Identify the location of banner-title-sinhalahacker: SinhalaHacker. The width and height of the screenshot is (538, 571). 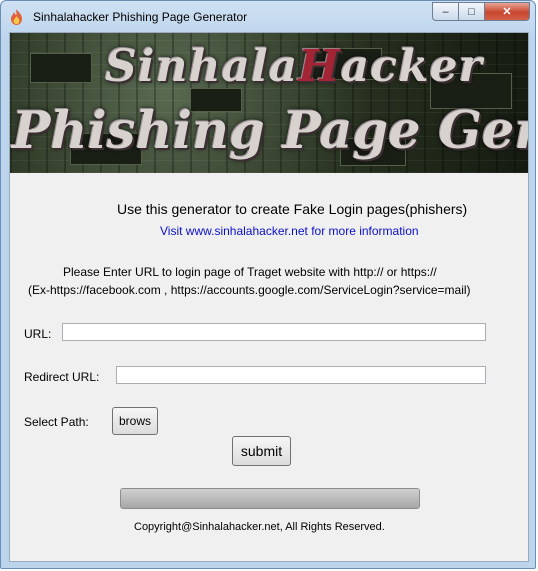
(294, 66).